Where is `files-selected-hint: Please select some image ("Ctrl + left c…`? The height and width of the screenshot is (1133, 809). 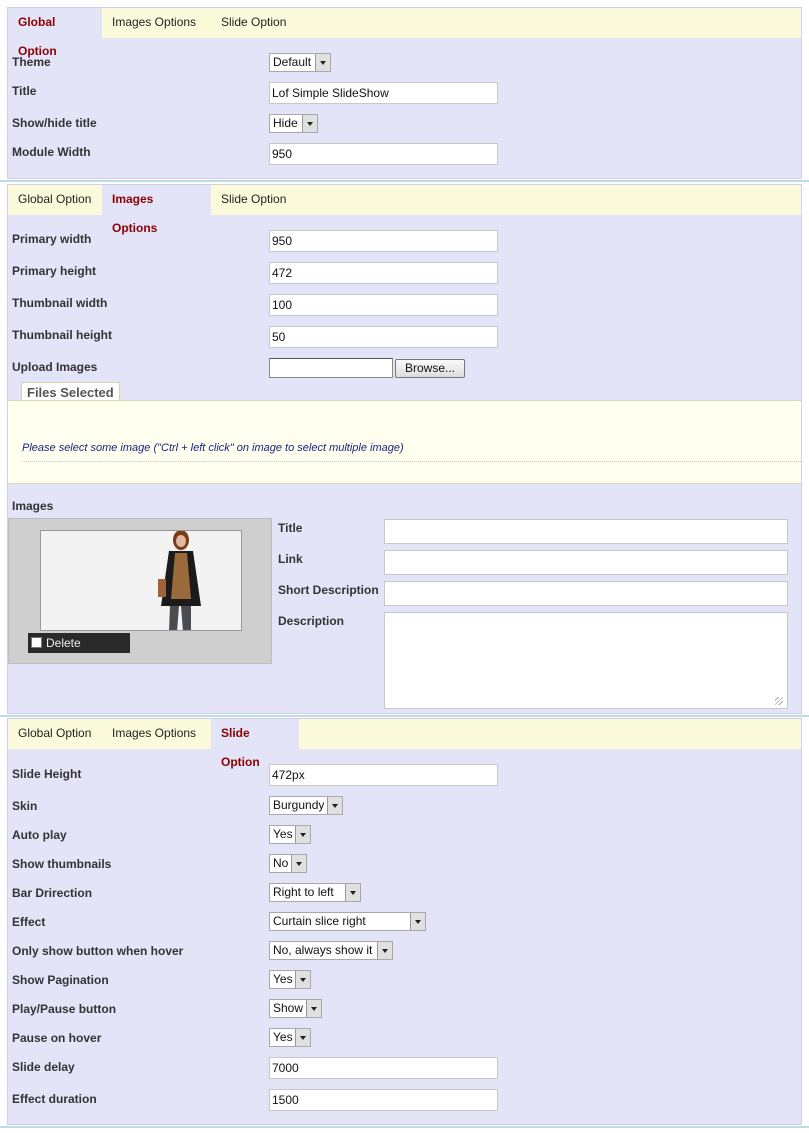
files-selected-hint: Please select some image ("Ctrl + left c… is located at coordinates (213, 448).